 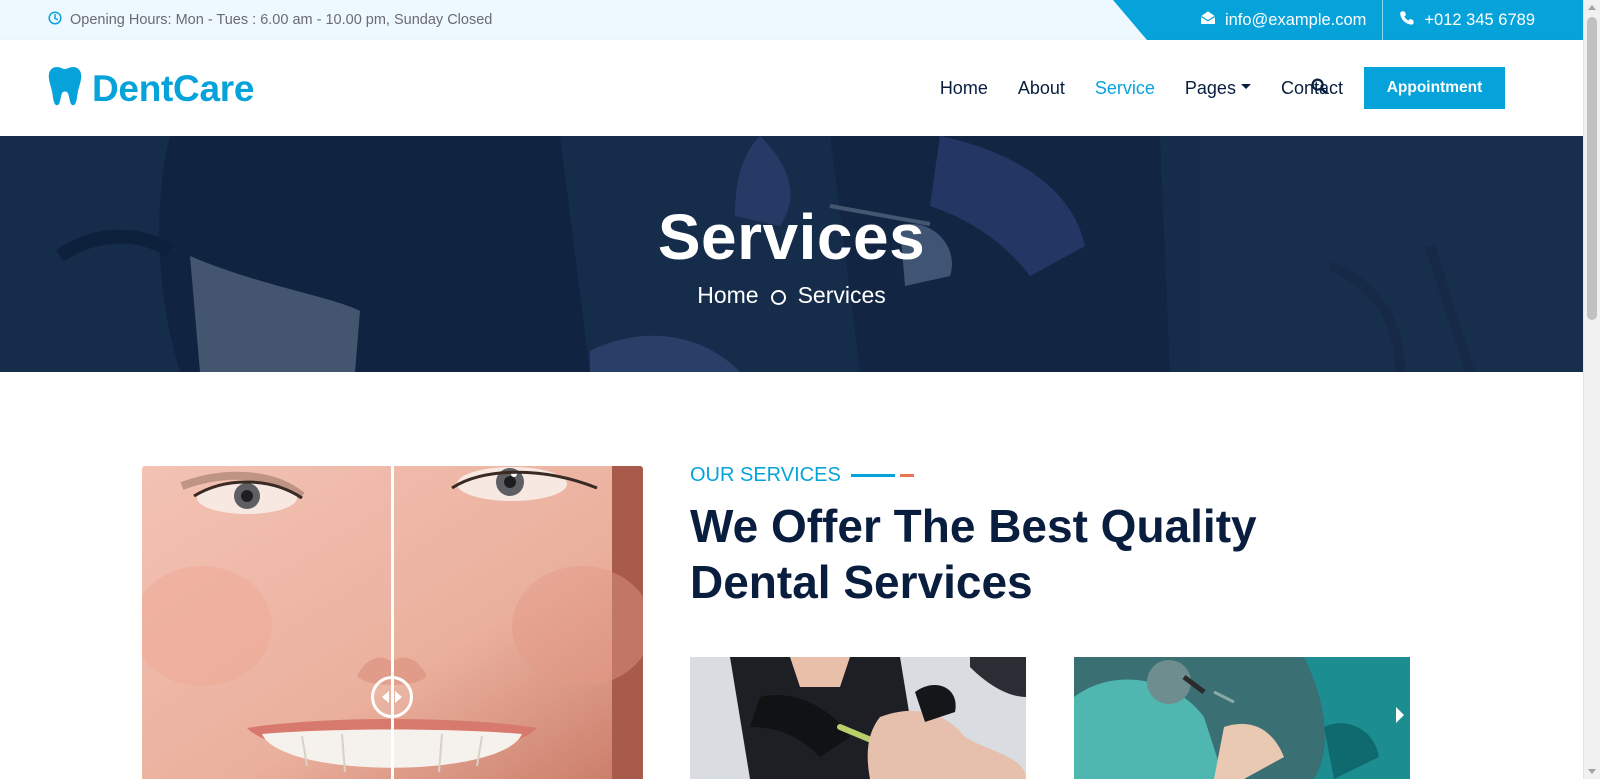 I want to click on subtitle-decoration, so click(x=882, y=475).